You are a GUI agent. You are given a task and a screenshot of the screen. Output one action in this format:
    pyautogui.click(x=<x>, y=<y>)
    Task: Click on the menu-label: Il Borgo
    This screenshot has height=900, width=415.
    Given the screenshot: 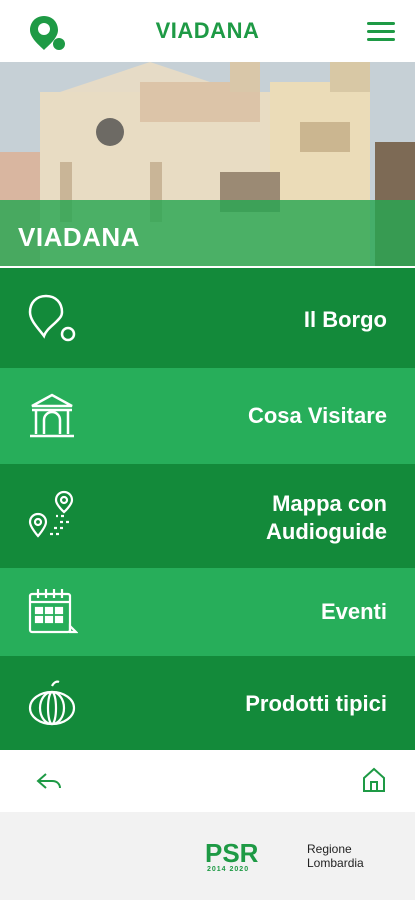 What is the action you would take?
    pyautogui.click(x=345, y=319)
    